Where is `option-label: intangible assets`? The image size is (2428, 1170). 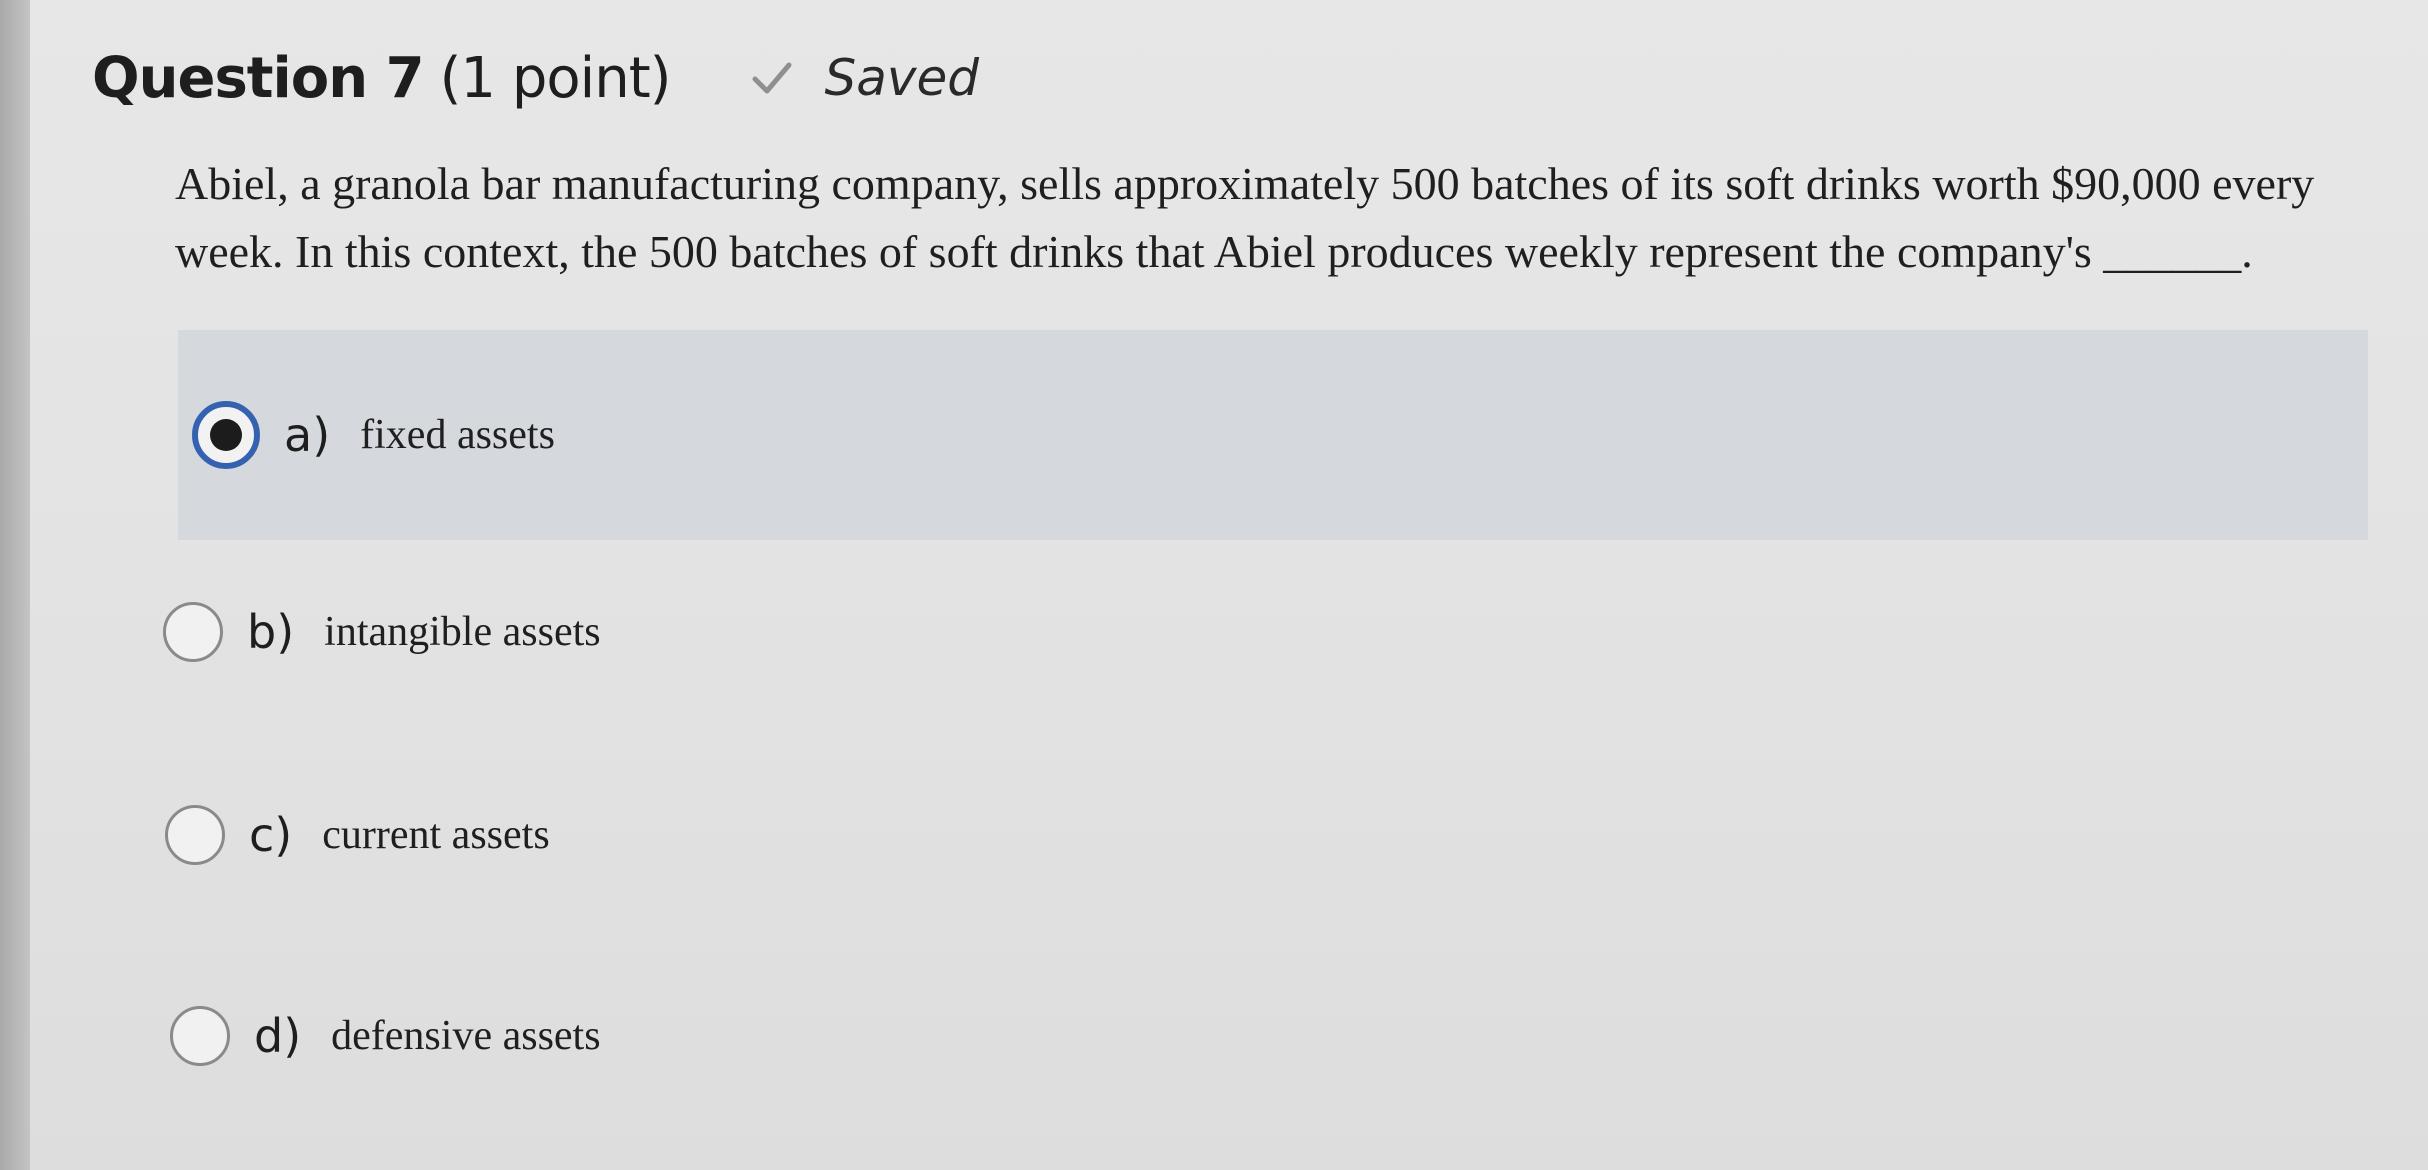
option-label: intangible assets is located at coordinates (462, 632).